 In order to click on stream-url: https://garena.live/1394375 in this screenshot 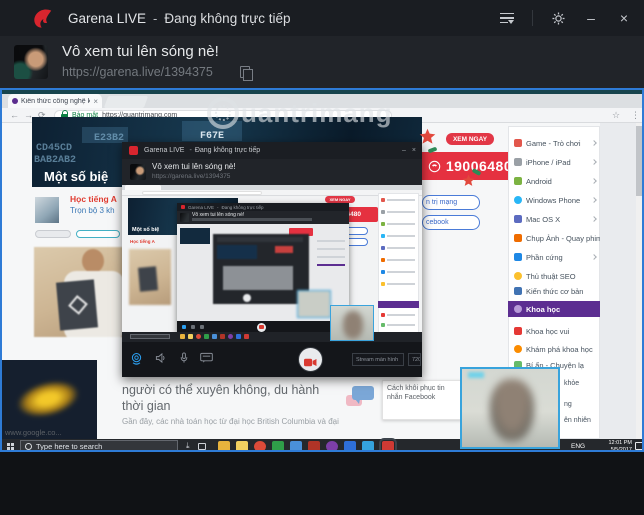, I will do `click(191, 176)`.